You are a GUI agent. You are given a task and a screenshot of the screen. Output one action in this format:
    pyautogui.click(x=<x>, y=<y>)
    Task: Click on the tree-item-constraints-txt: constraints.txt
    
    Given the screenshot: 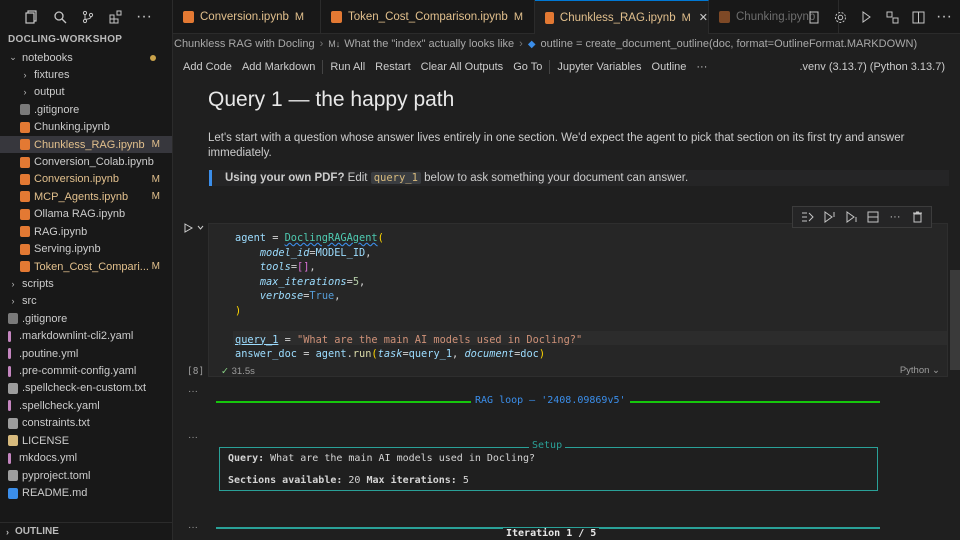 What is the action you would take?
    pyautogui.click(x=86, y=423)
    